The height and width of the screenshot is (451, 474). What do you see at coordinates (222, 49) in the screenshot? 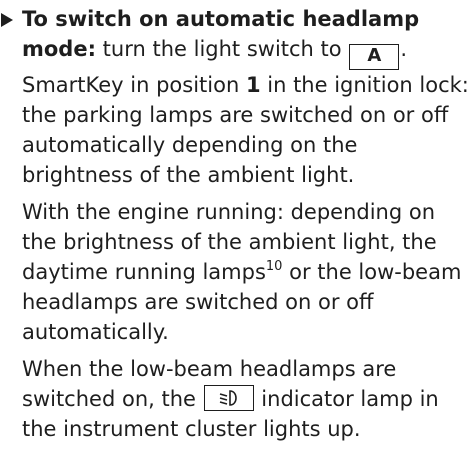
I see `instruction-action: turn the light switch to` at bounding box center [222, 49].